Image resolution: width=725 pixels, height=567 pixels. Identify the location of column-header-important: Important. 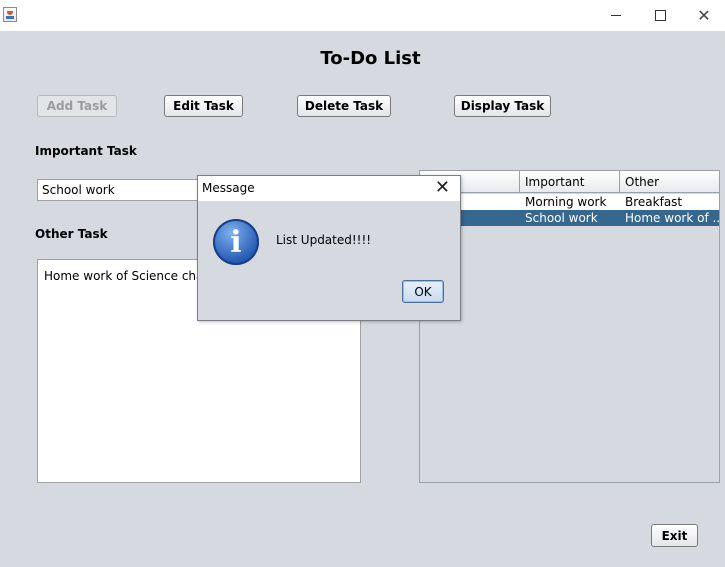
(570, 181).